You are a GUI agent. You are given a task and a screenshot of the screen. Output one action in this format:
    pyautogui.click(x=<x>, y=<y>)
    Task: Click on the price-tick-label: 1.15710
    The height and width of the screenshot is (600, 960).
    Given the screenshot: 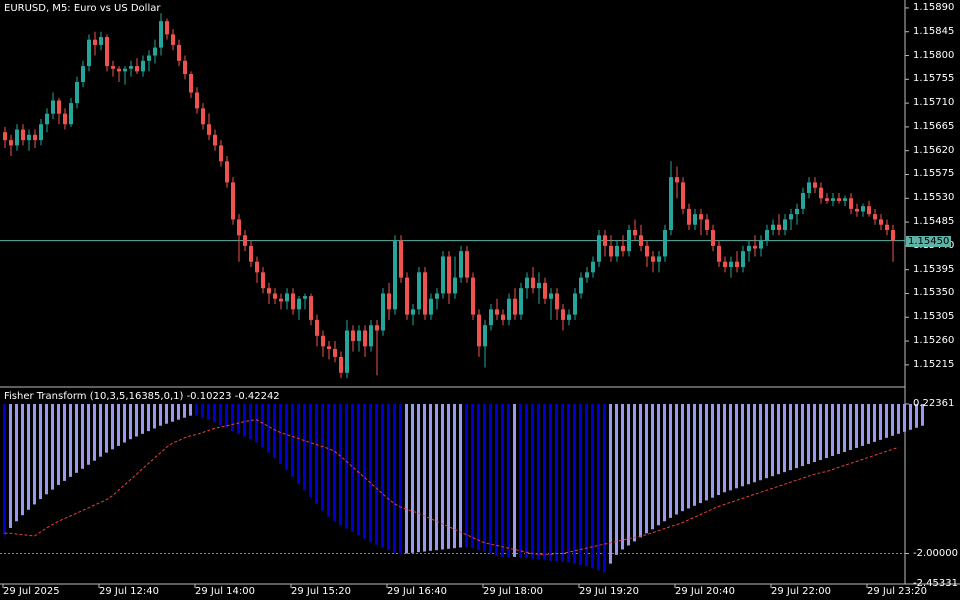 What is the action you would take?
    pyautogui.click(x=934, y=103)
    